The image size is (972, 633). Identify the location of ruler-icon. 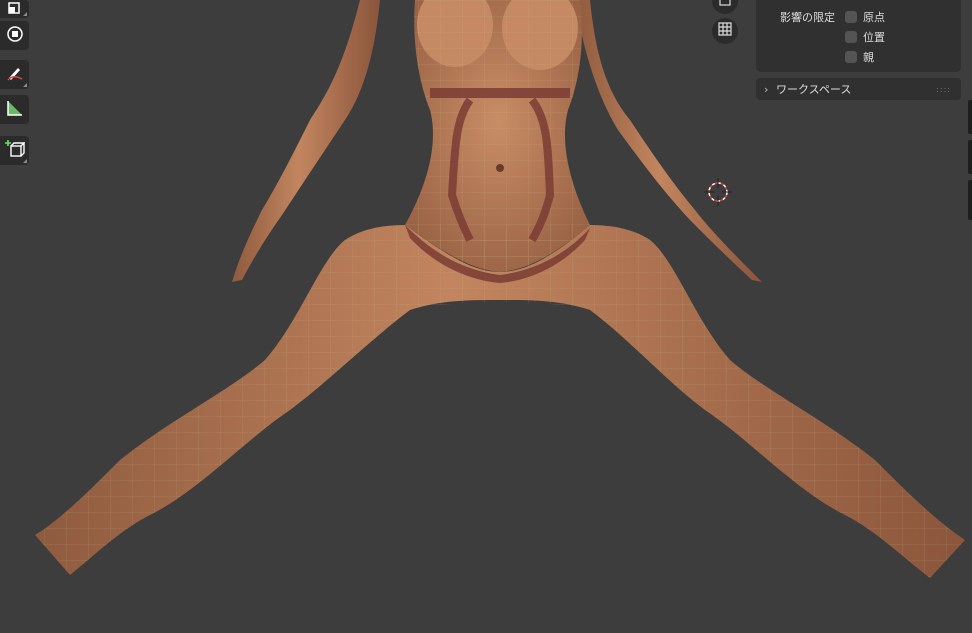
(15, 110).